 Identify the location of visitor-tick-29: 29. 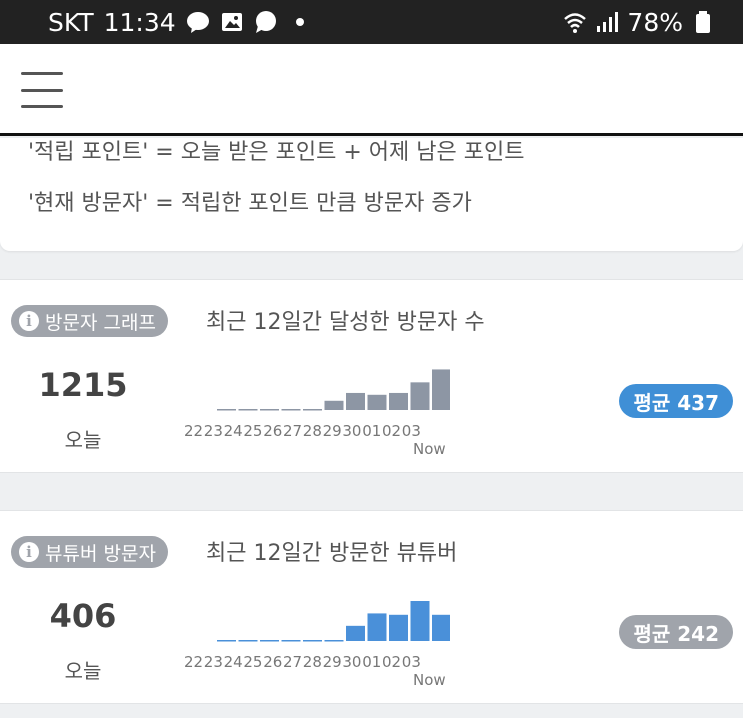
(332, 431).